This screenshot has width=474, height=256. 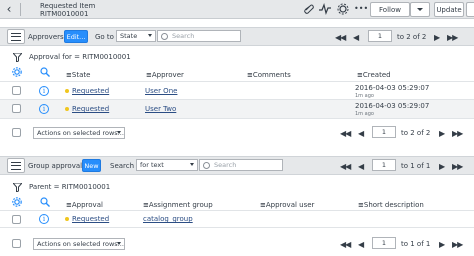 I want to click on more-options-icon: •••, so click(x=361, y=8).